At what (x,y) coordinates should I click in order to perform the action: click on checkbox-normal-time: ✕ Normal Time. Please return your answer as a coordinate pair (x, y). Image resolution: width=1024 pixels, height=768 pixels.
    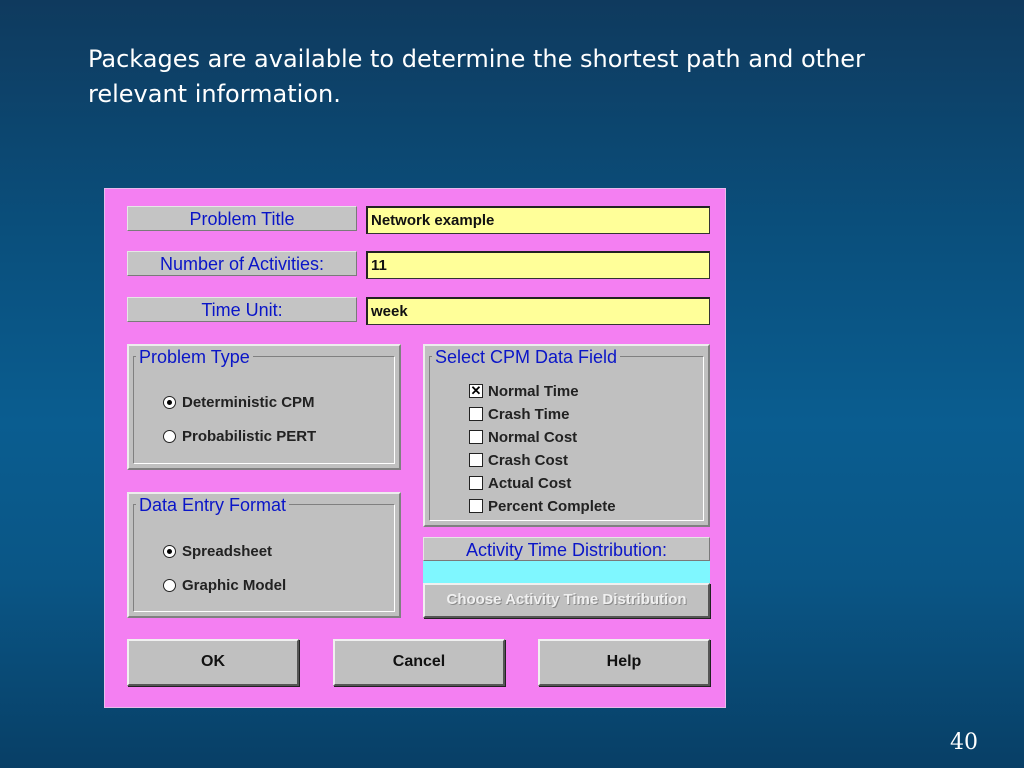
    Looking at the image, I should click on (524, 392).